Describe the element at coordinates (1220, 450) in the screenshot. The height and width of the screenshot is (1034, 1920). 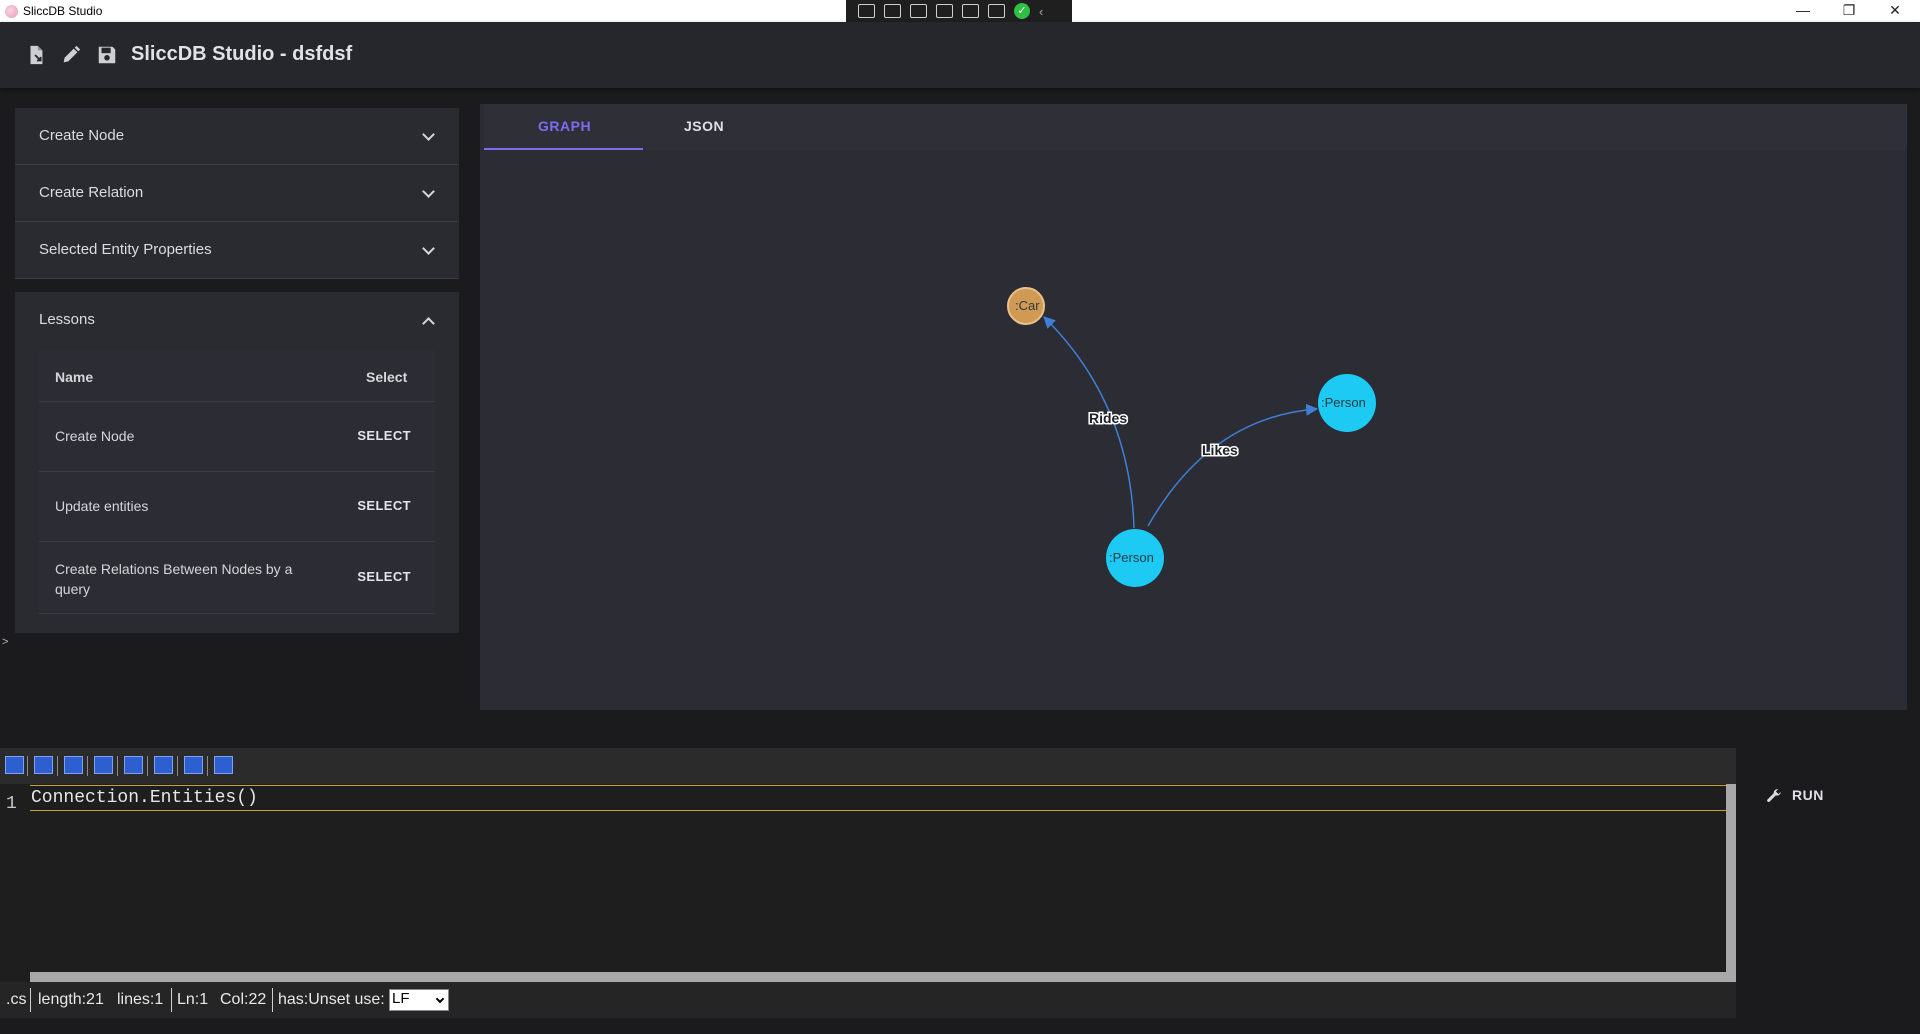
I see `edge-label: Likes` at that location.